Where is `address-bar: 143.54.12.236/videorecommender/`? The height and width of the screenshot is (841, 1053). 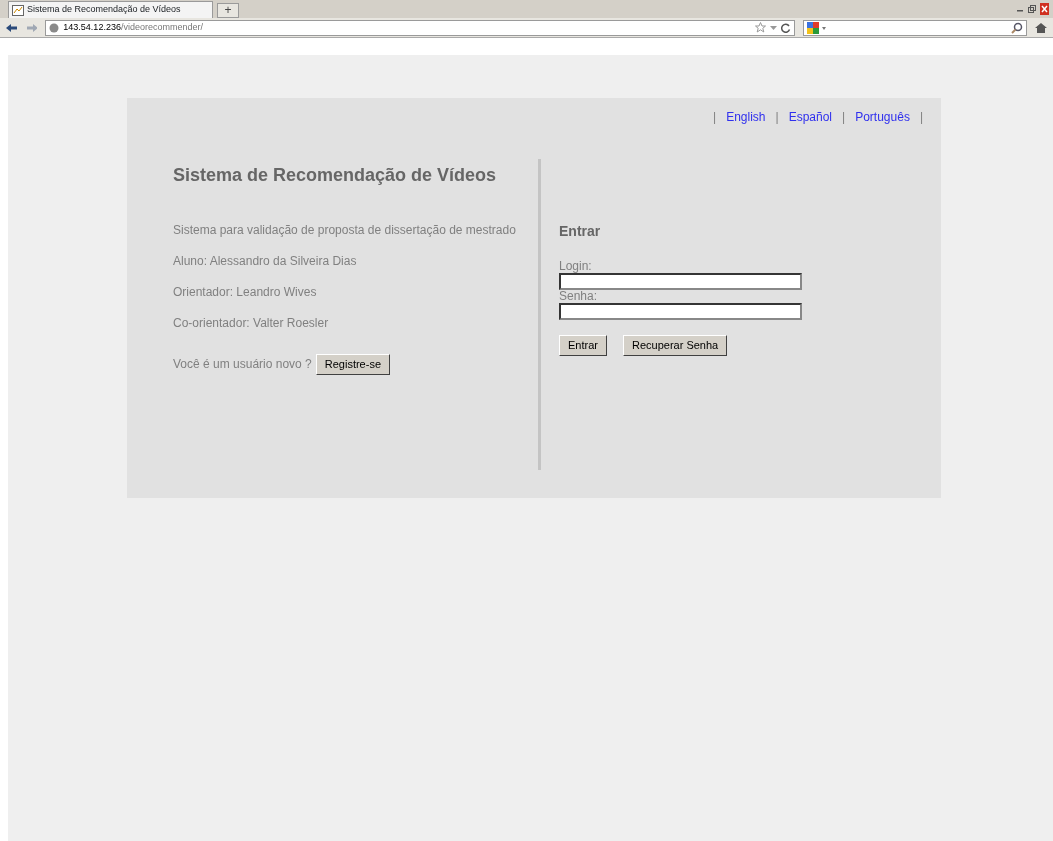
address-bar: 143.54.12.236/videorecommender/ is located at coordinates (420, 27).